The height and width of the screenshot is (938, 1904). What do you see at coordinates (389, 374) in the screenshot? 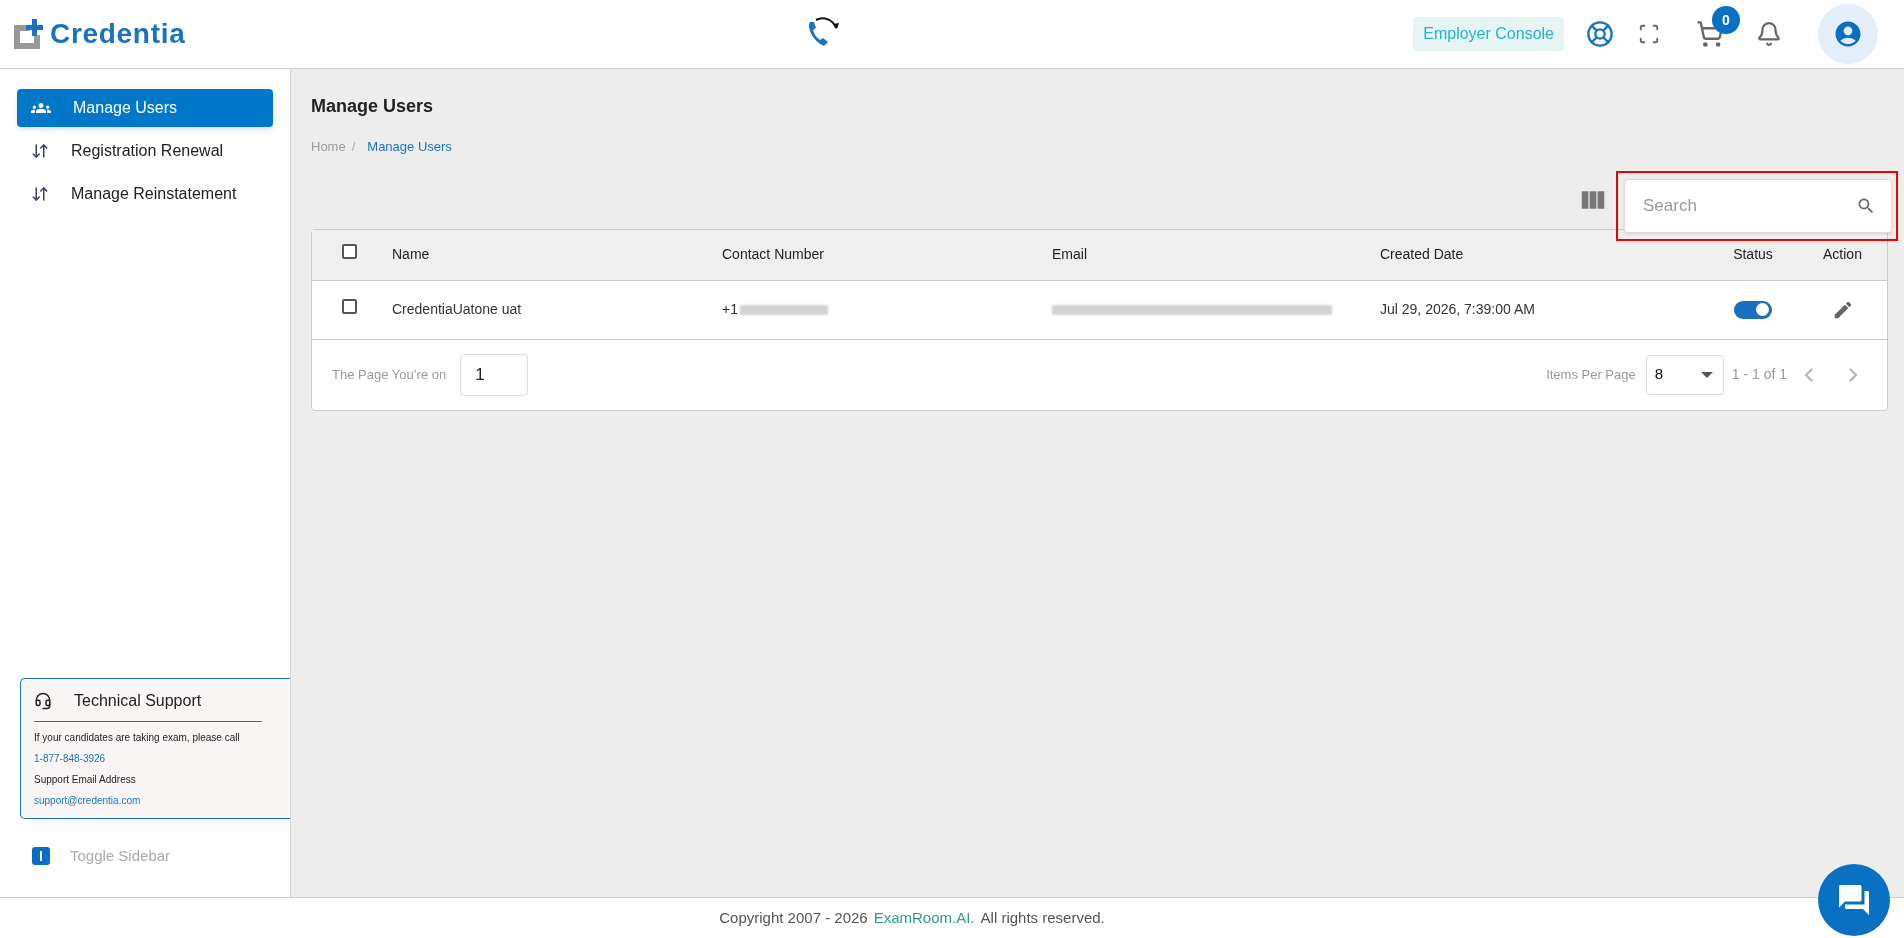
I see `page-label: The Page You’re on` at bounding box center [389, 374].